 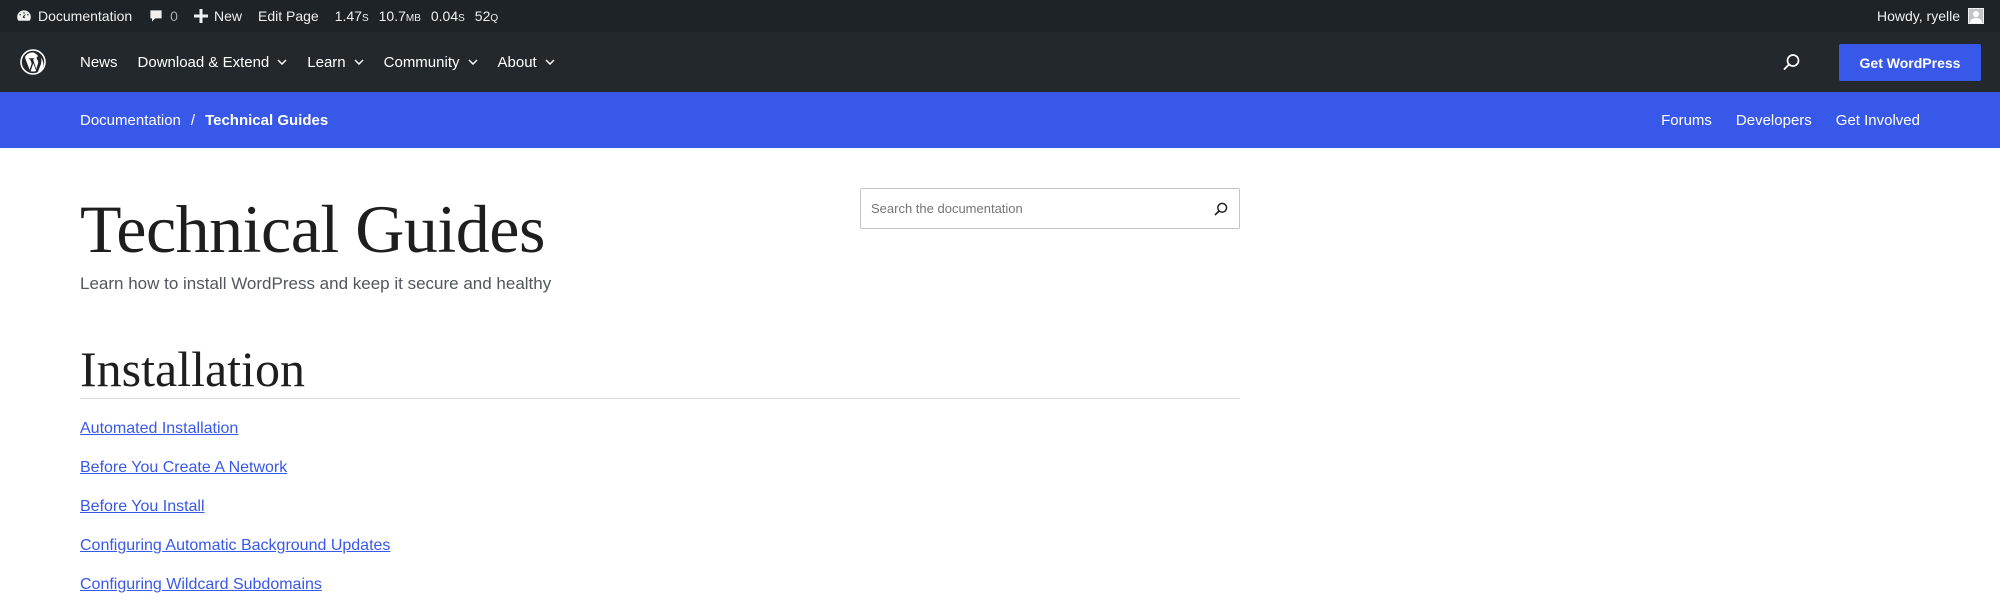 I want to click on admin-bar-site-name: Documentation, so click(x=74, y=16).